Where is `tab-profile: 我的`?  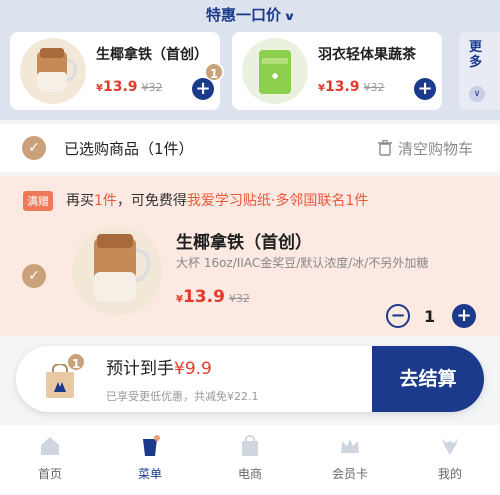
tab-profile: 我的 is located at coordinates (450, 460).